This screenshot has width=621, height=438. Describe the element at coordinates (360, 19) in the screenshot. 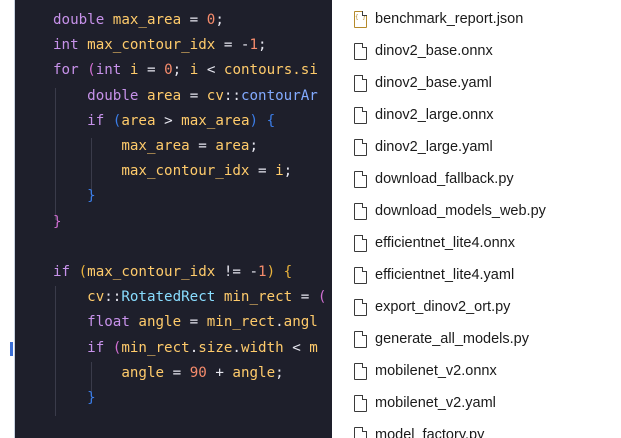

I see `json-file-icon` at that location.